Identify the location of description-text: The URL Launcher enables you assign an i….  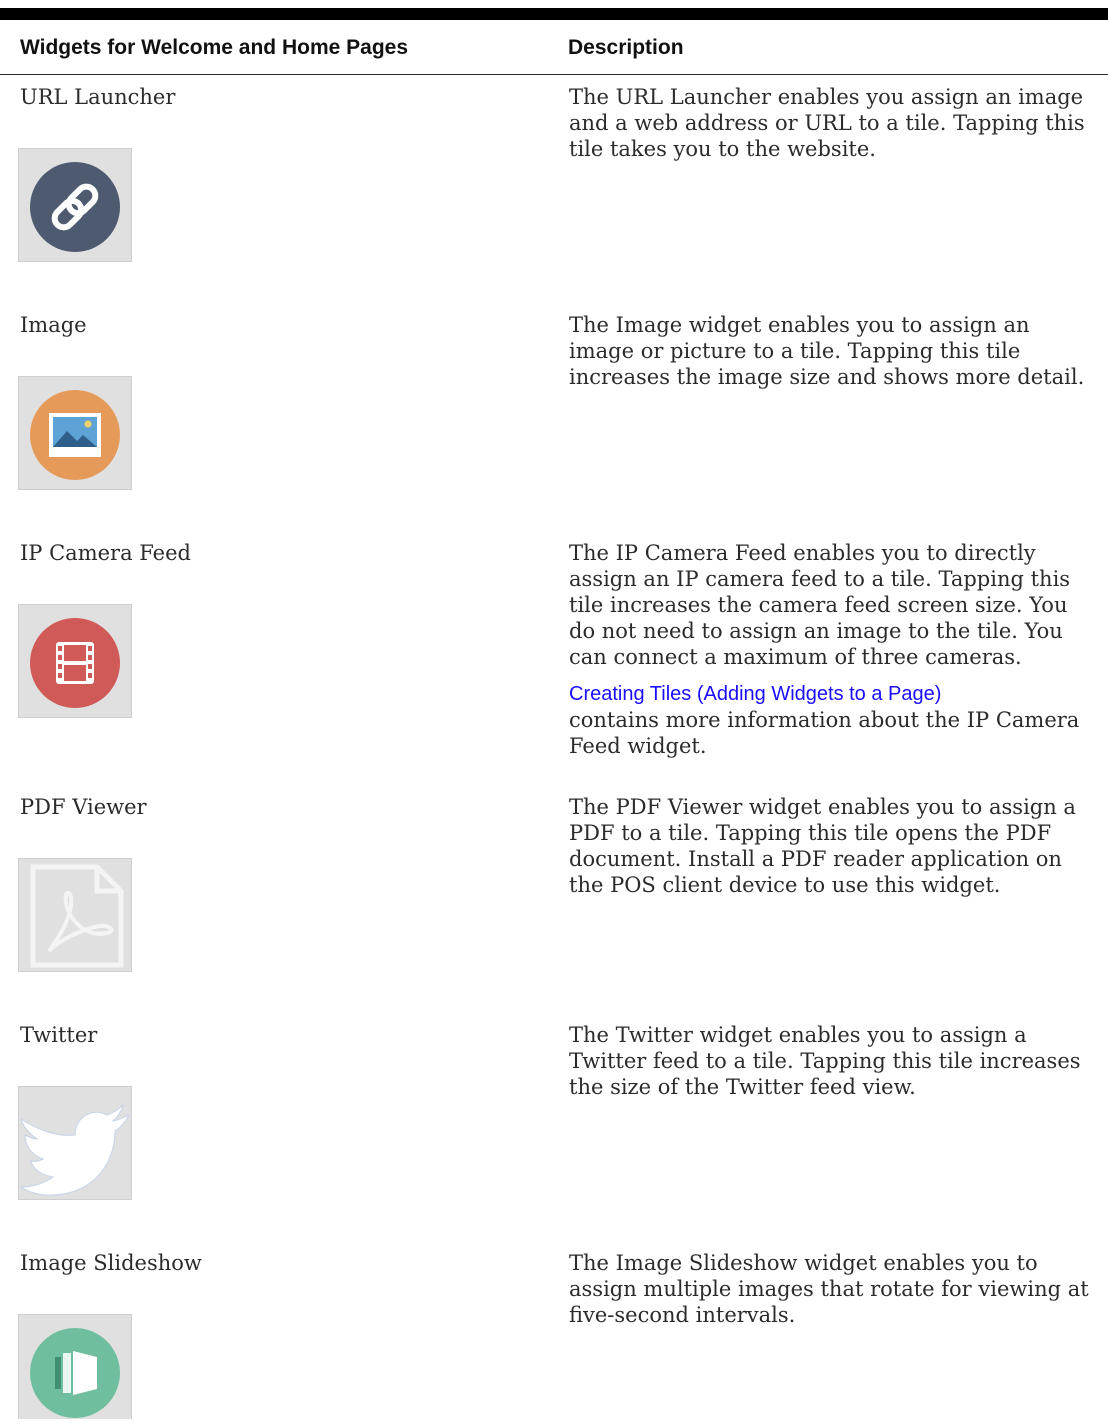
(827, 123).